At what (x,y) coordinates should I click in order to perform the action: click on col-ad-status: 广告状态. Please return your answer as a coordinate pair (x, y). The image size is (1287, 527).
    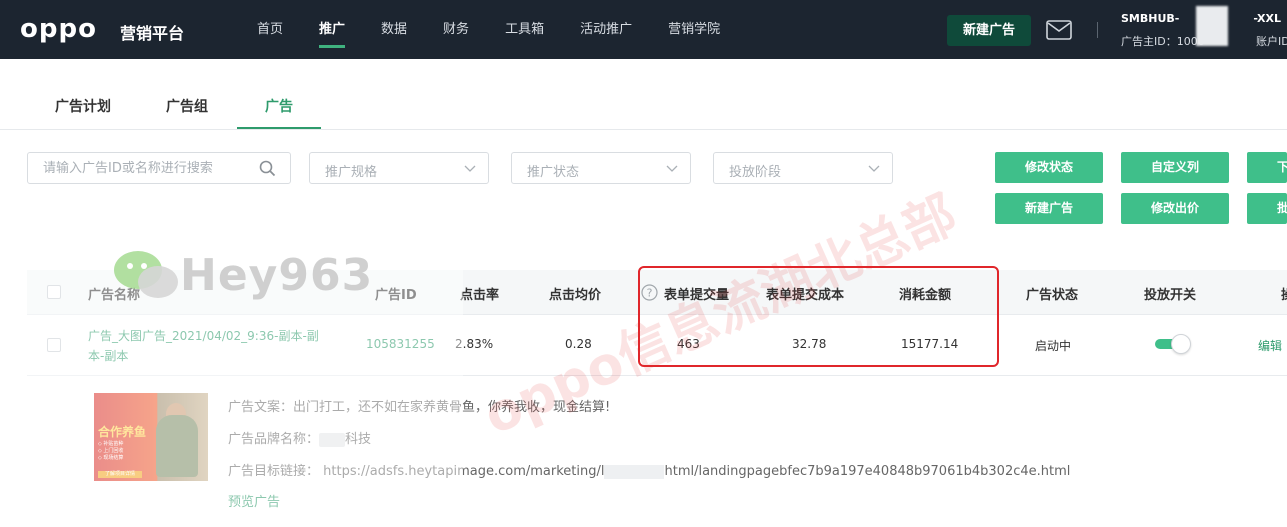
    Looking at the image, I should click on (1052, 293).